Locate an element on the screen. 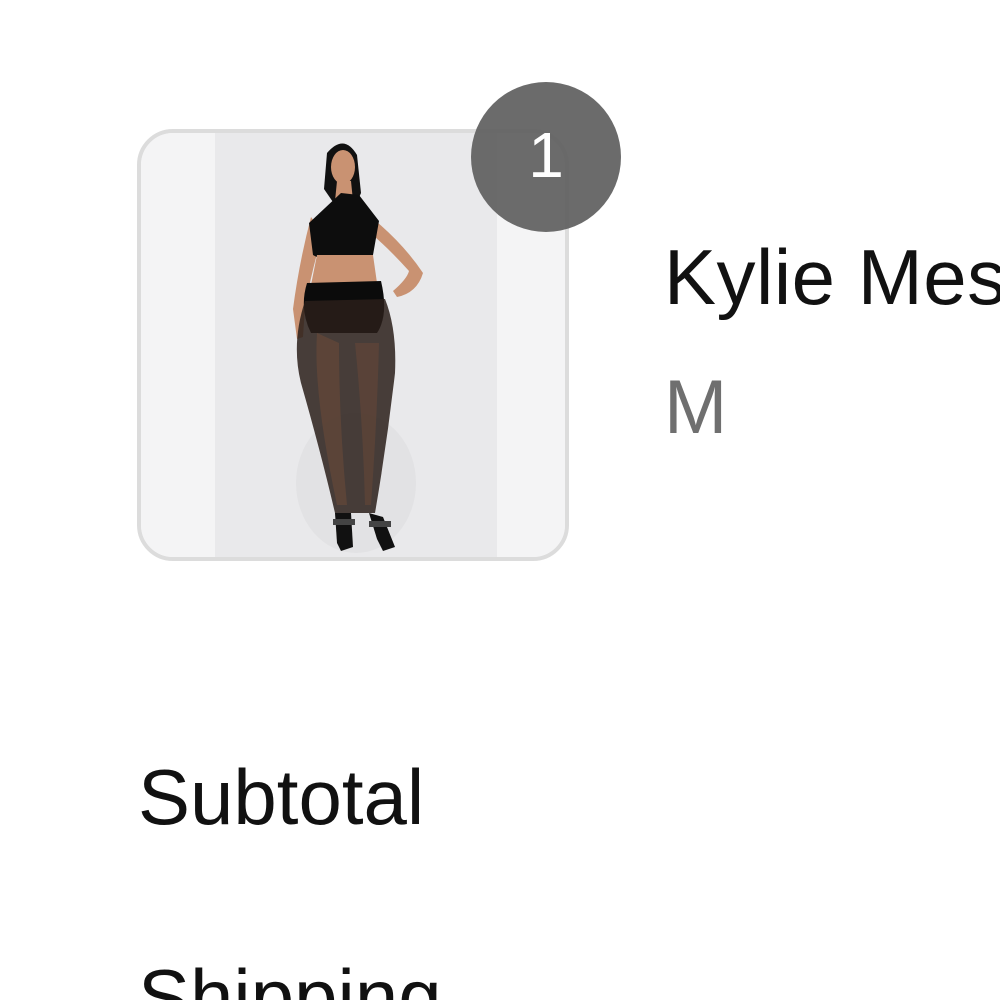  product-size: M is located at coordinates (696, 407).